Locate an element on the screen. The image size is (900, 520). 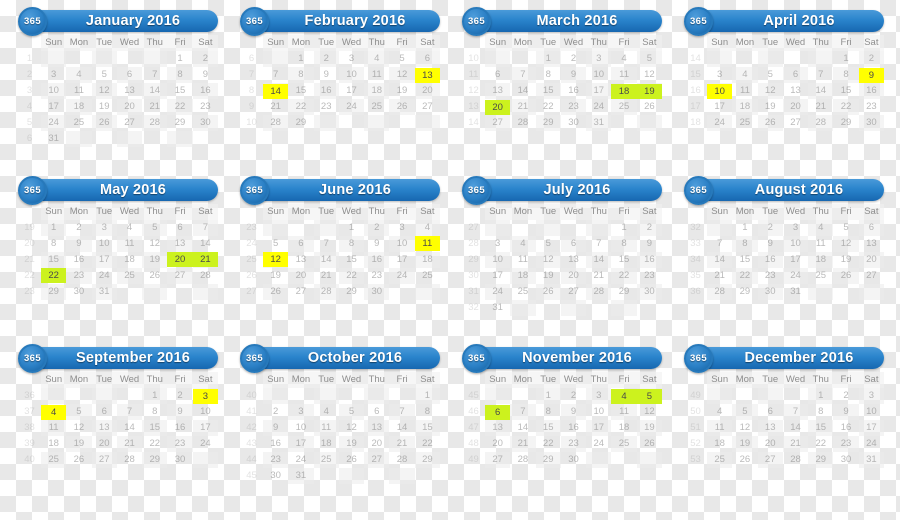
day-cell: 10 is located at coordinates (54, 91).